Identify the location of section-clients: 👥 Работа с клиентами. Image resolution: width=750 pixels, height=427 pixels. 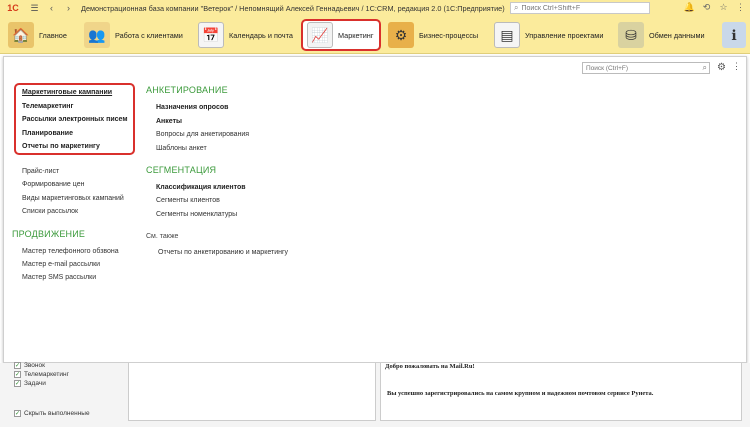
(133, 35).